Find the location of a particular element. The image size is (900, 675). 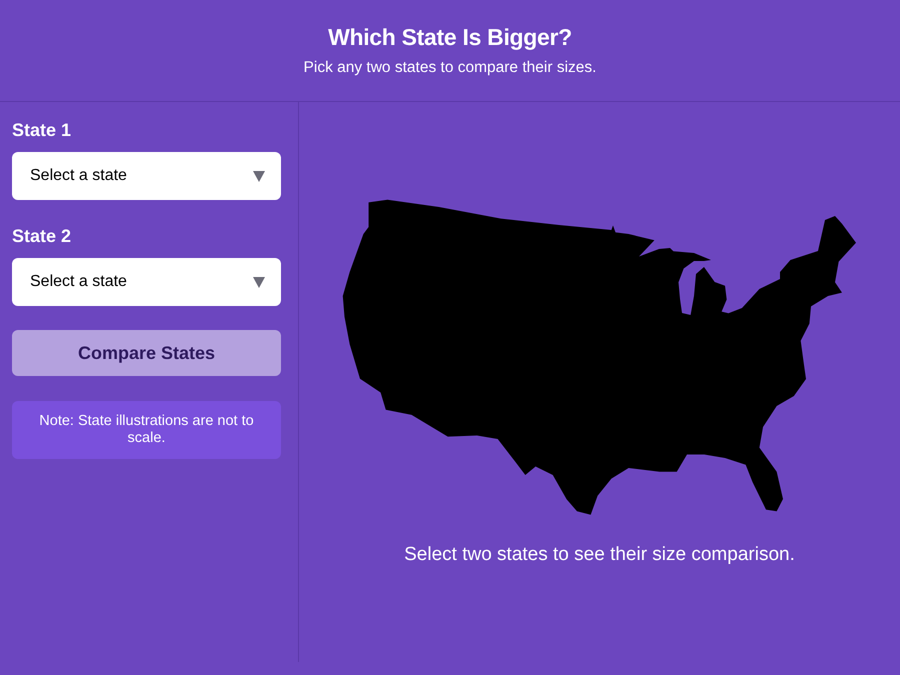

field-label: State 2 is located at coordinates (42, 236).